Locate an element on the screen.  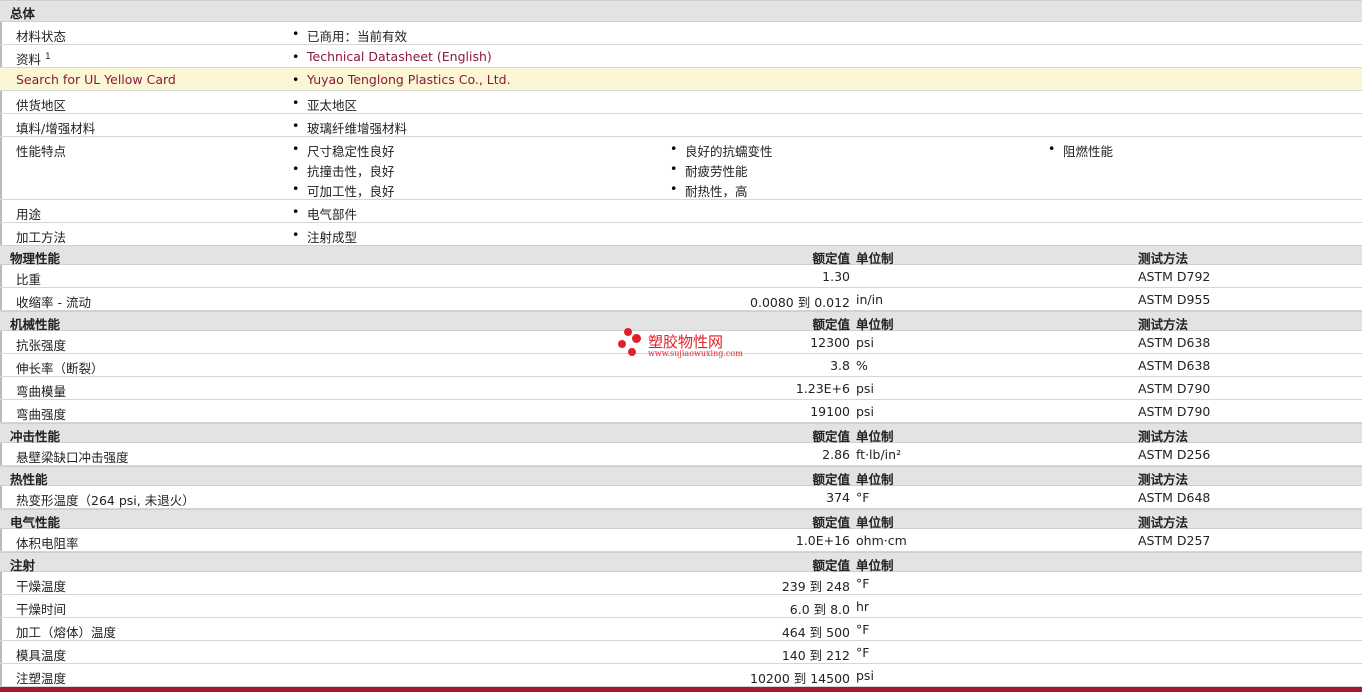
row-label: 干燥温度 is located at coordinates (41, 586).